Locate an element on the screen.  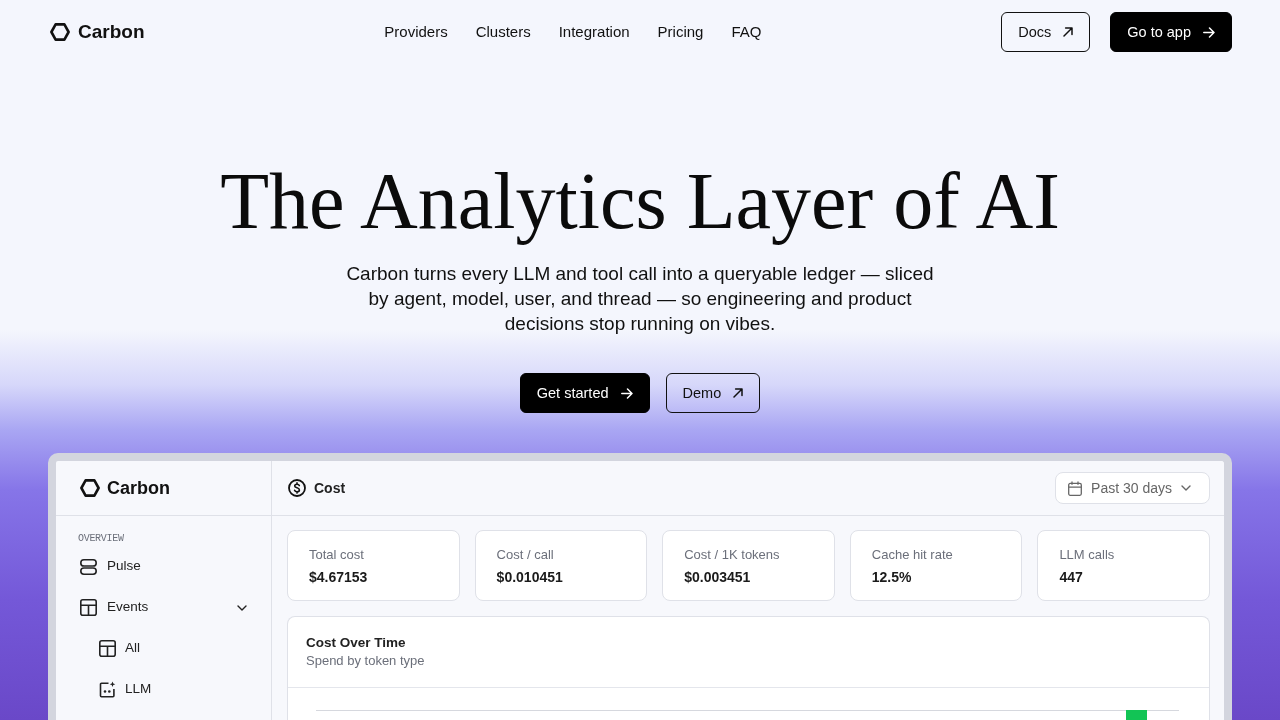
go-to-app-button: Go to app is located at coordinates (1171, 32).